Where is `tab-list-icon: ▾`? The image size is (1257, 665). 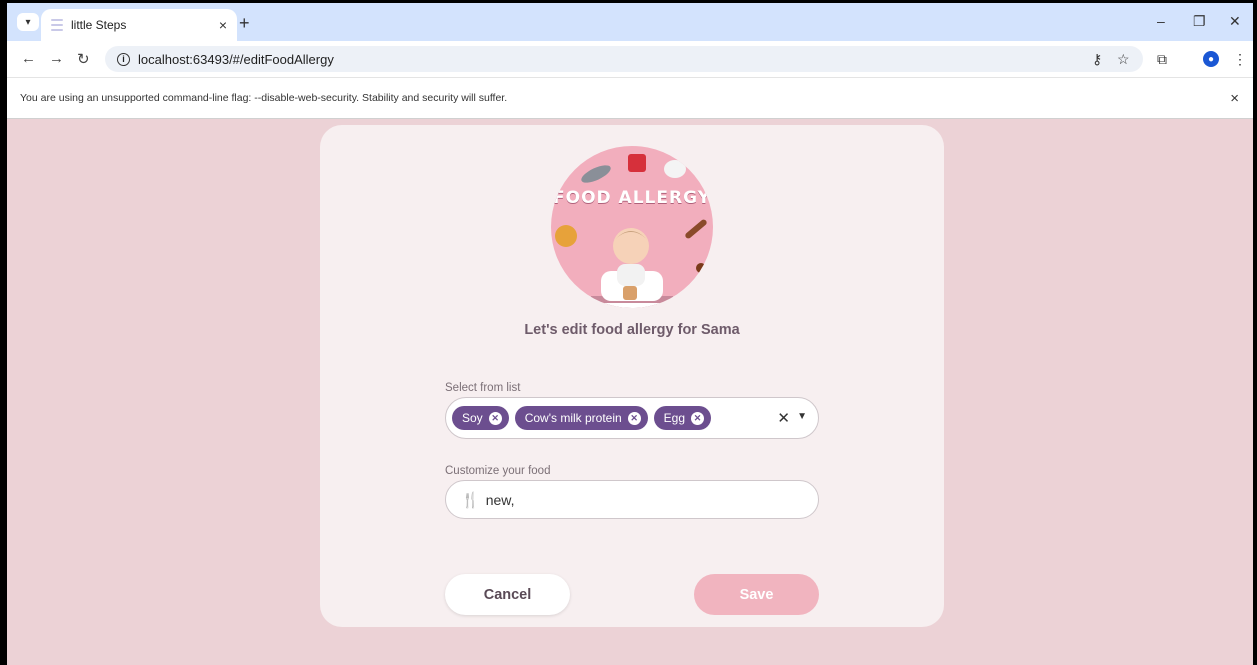 tab-list-icon: ▾ is located at coordinates (28, 22).